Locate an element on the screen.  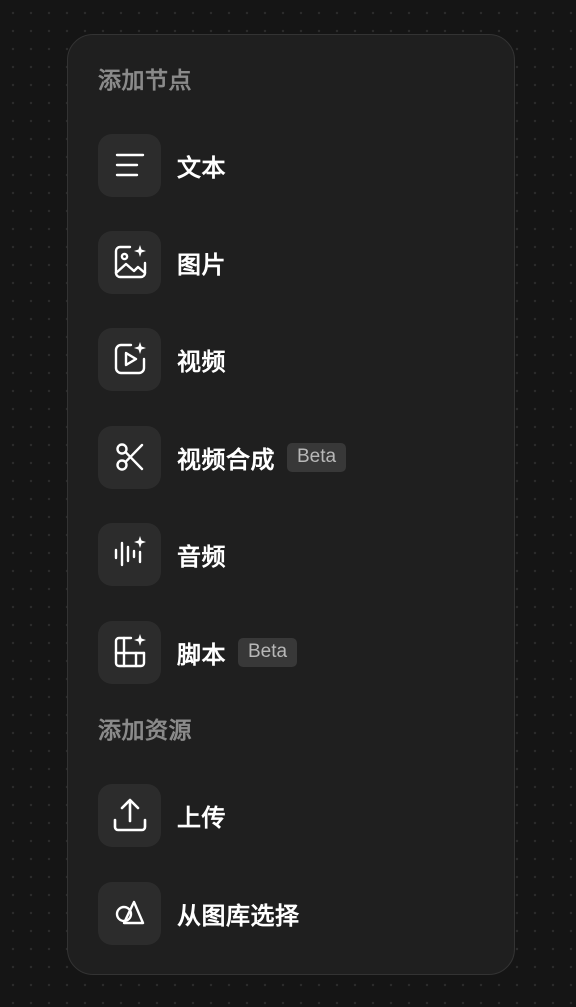
menu-item-upload: 上传 is located at coordinates (293, 815).